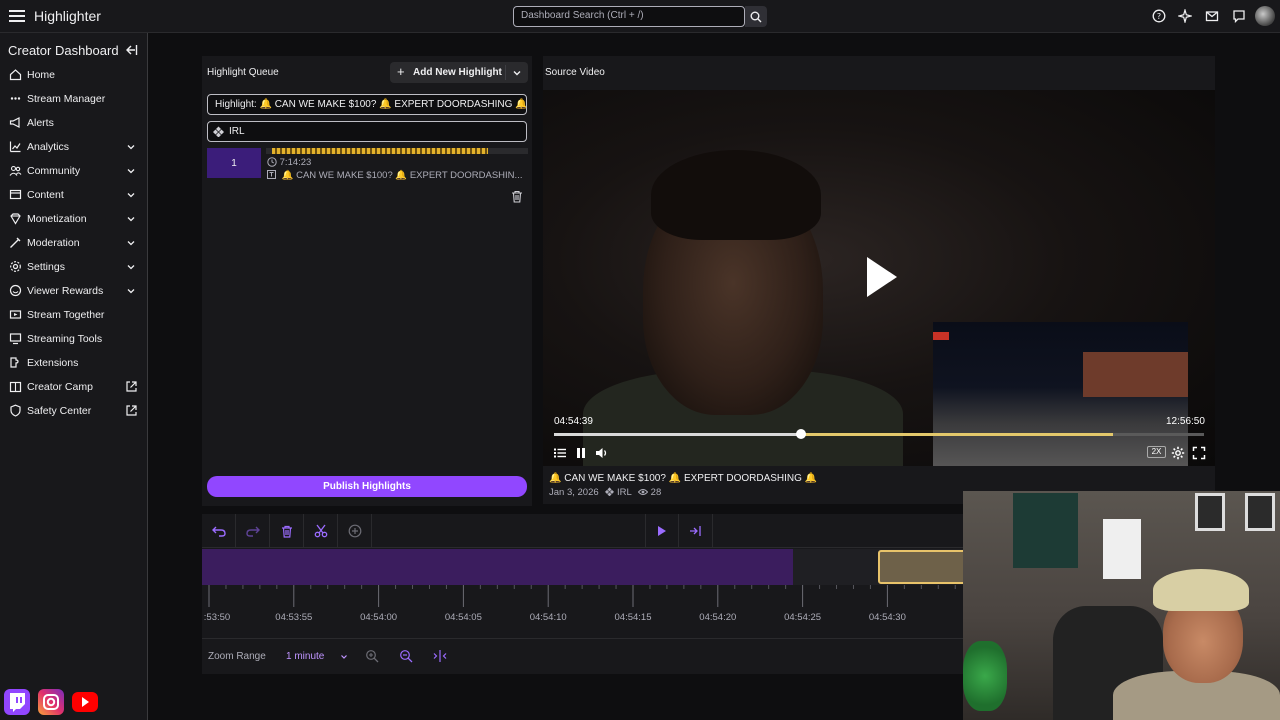 The width and height of the screenshot is (1280, 720). Describe the element at coordinates (73, 267) in the screenshot. I see `sidebar-item-settings: Settings` at that location.